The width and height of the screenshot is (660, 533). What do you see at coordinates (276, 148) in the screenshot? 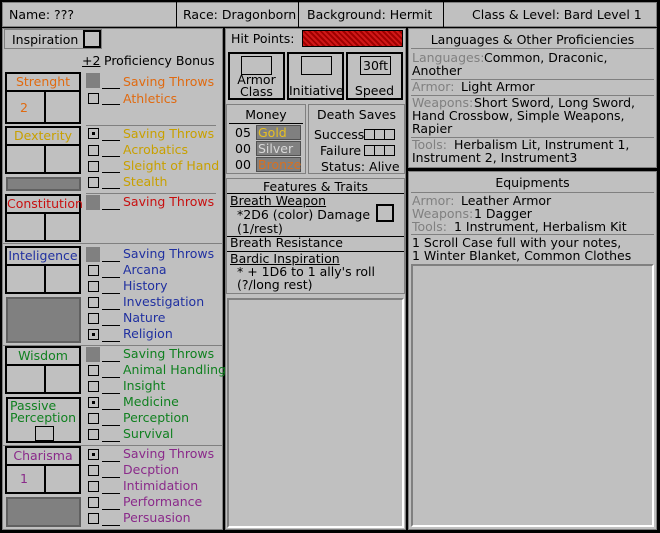
I see `silver-label: Silver` at bounding box center [276, 148].